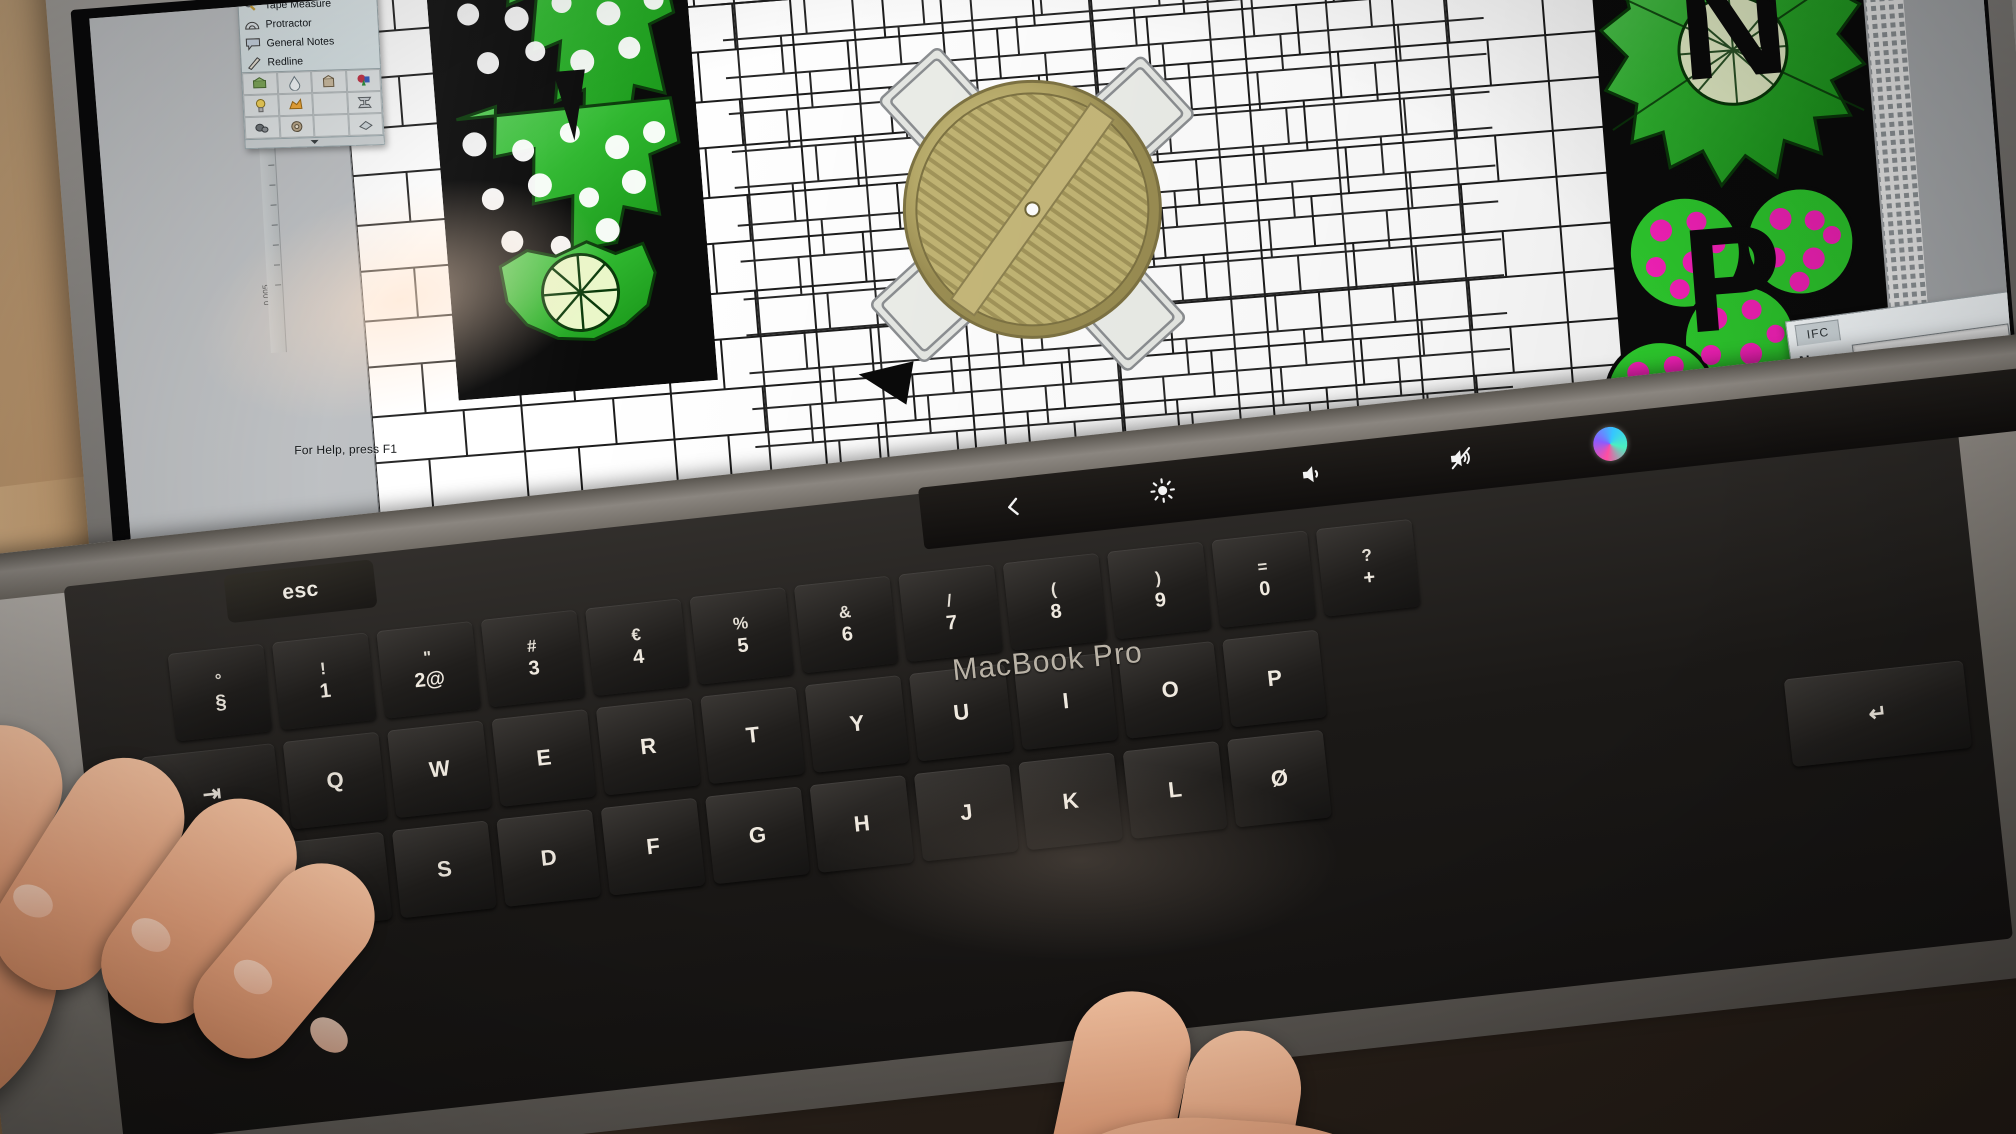  I want to click on leader-arrow-table, so click(884, 378).